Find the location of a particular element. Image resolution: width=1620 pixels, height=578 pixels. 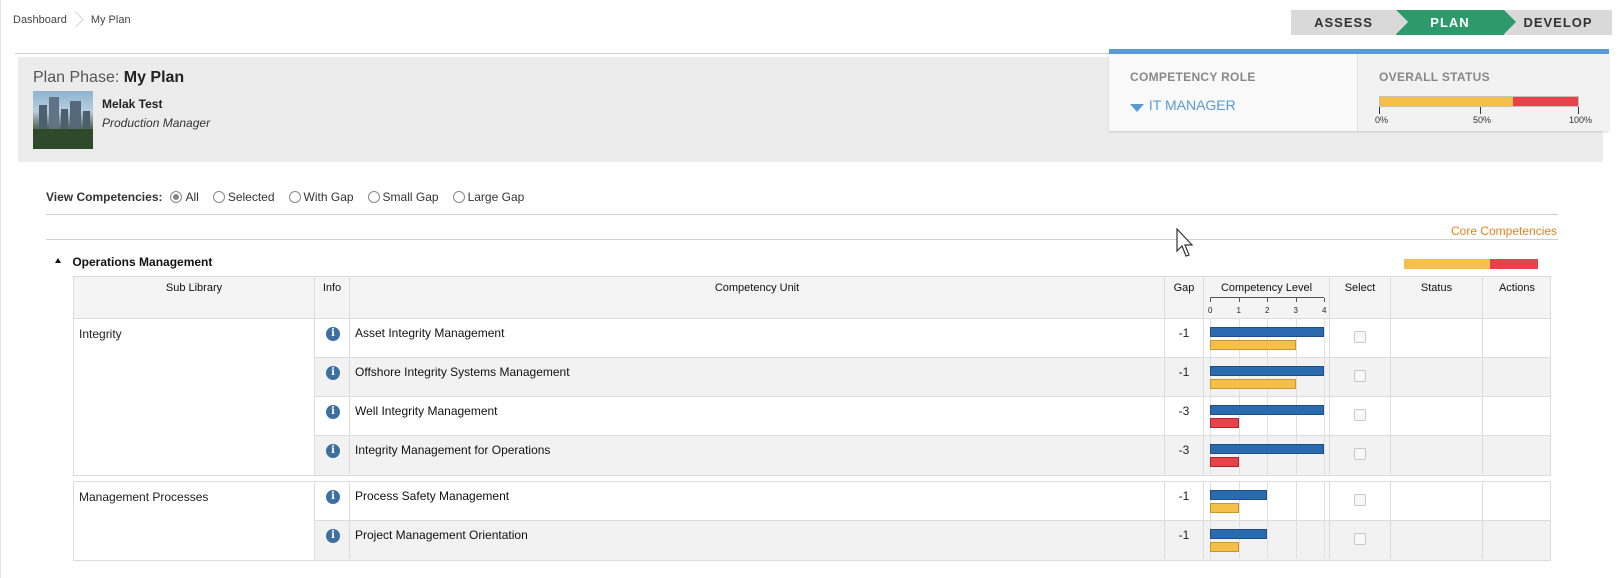

plan-name: My Plan is located at coordinates (154, 77).